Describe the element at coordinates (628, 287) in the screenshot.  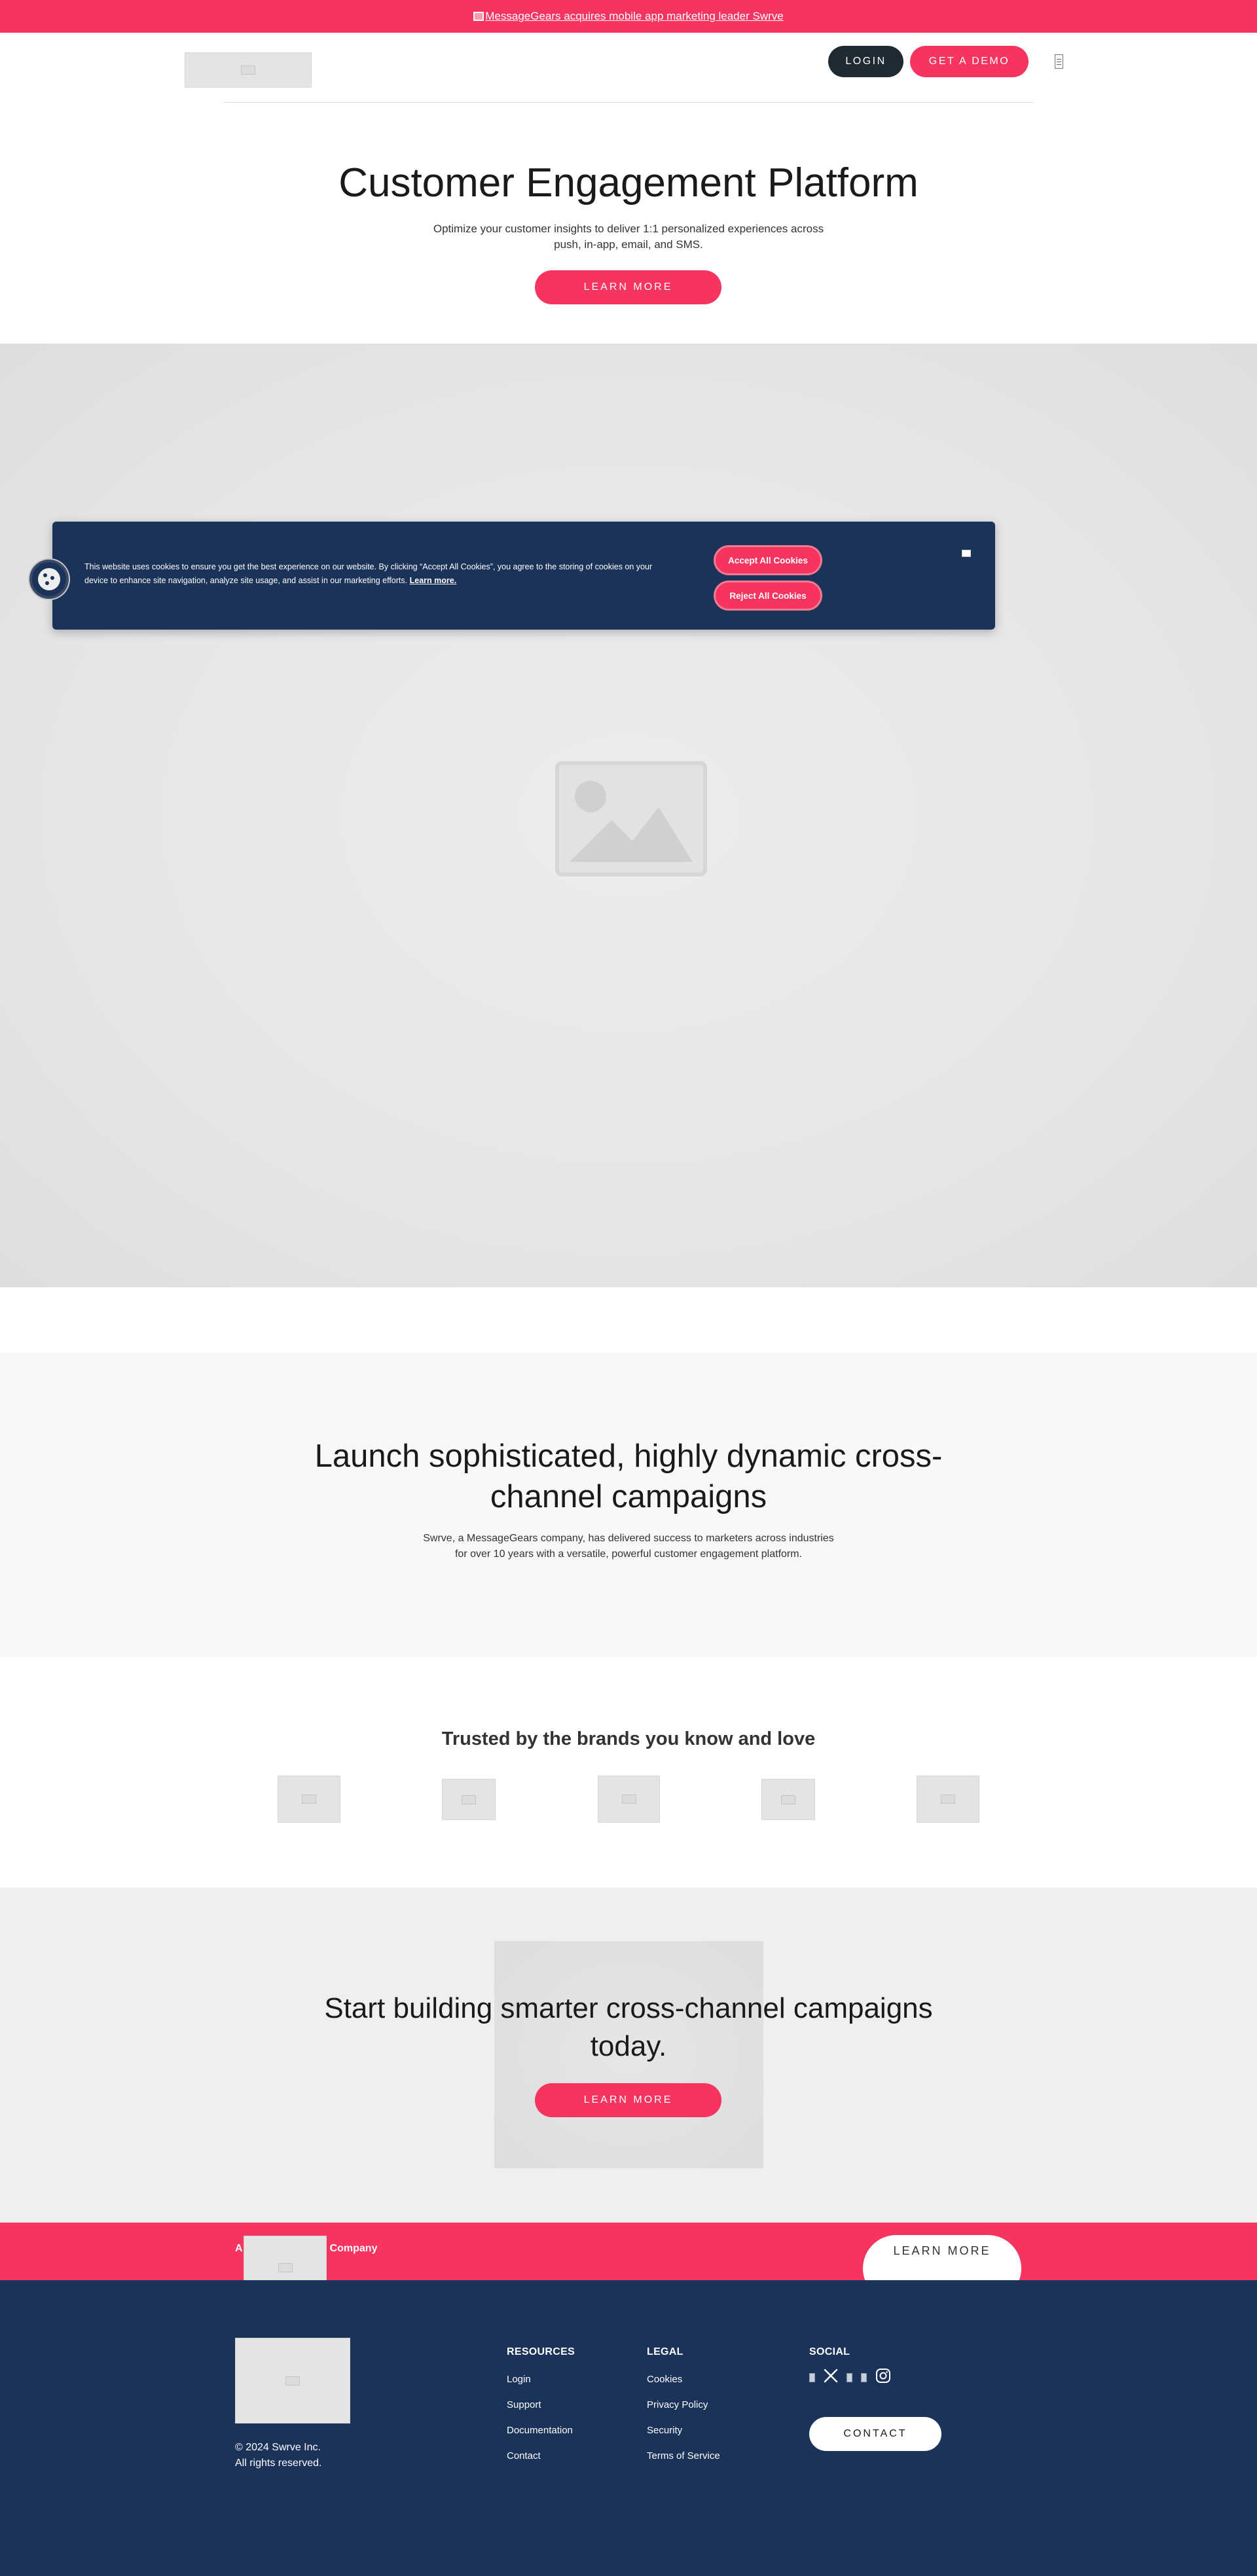
I see `hero-learn-more-button: LEARN MORE` at that location.